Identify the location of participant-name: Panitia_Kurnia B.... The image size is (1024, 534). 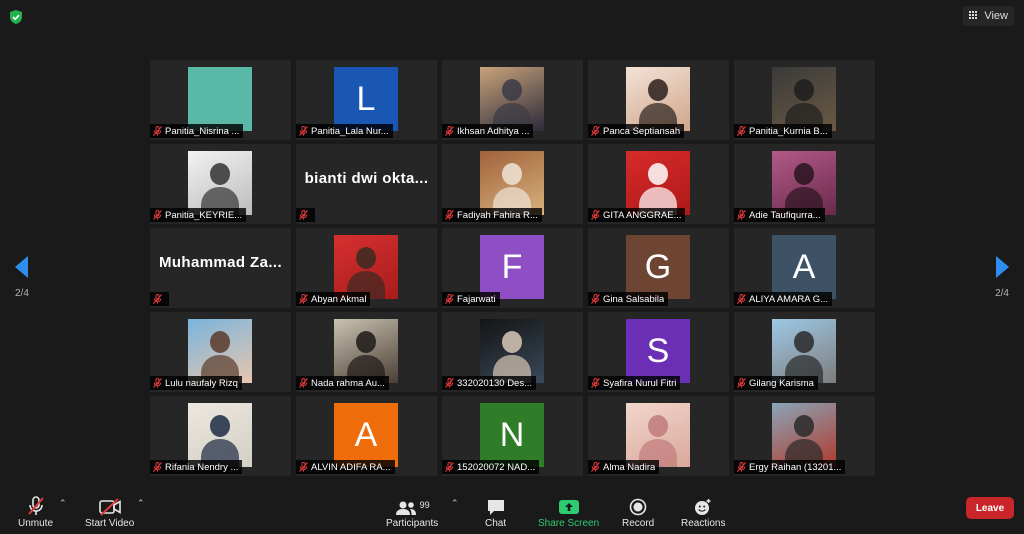
(788, 131).